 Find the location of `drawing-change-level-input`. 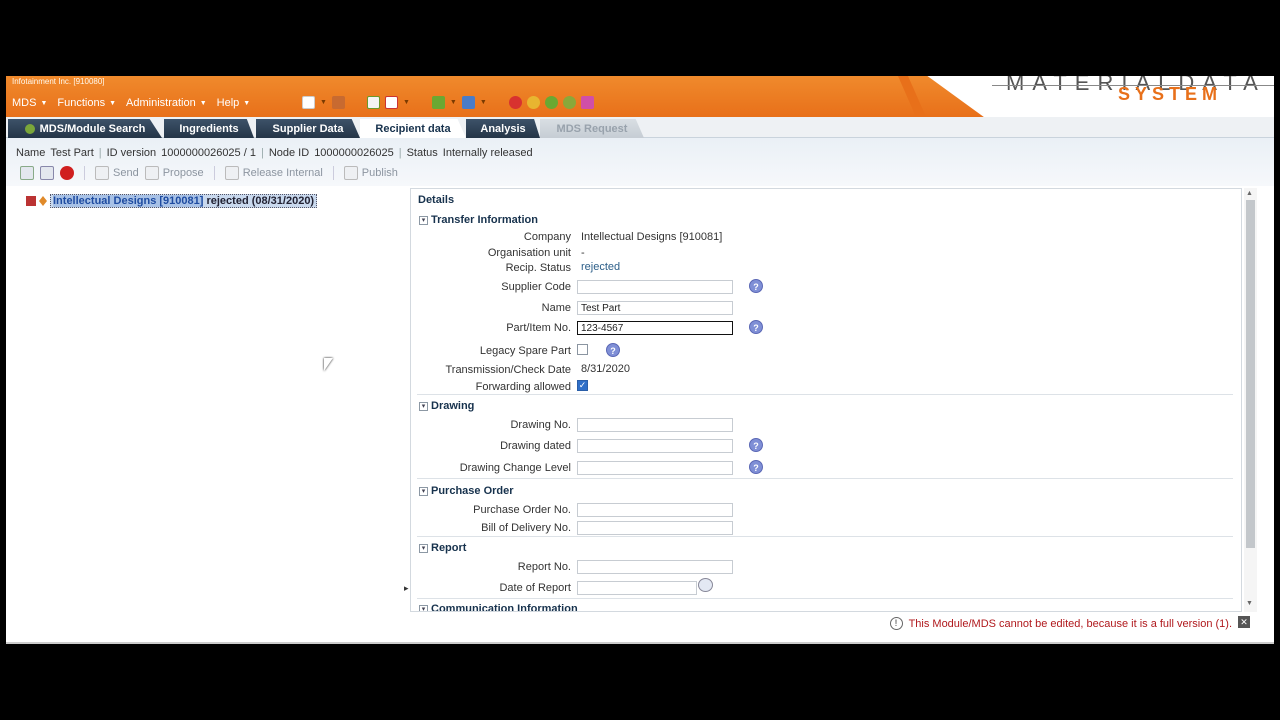

drawing-change-level-input is located at coordinates (655, 468).